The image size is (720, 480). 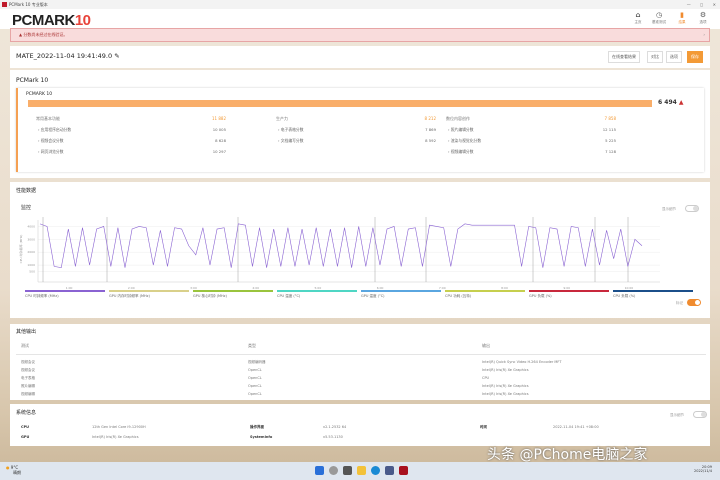 I want to click on search-icon, so click(x=333, y=470).